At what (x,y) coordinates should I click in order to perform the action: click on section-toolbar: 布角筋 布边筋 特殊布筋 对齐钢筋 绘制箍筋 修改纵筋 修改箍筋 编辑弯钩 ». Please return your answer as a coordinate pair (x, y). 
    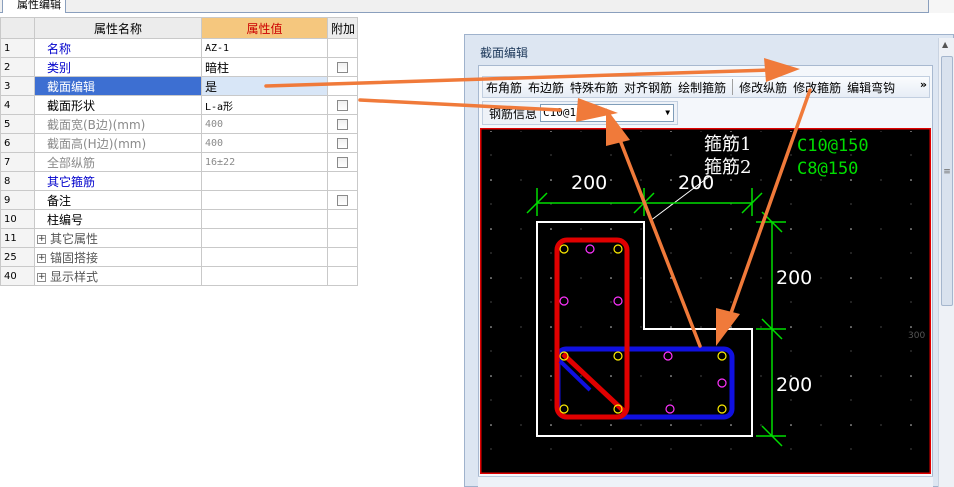
    Looking at the image, I should click on (706, 87).